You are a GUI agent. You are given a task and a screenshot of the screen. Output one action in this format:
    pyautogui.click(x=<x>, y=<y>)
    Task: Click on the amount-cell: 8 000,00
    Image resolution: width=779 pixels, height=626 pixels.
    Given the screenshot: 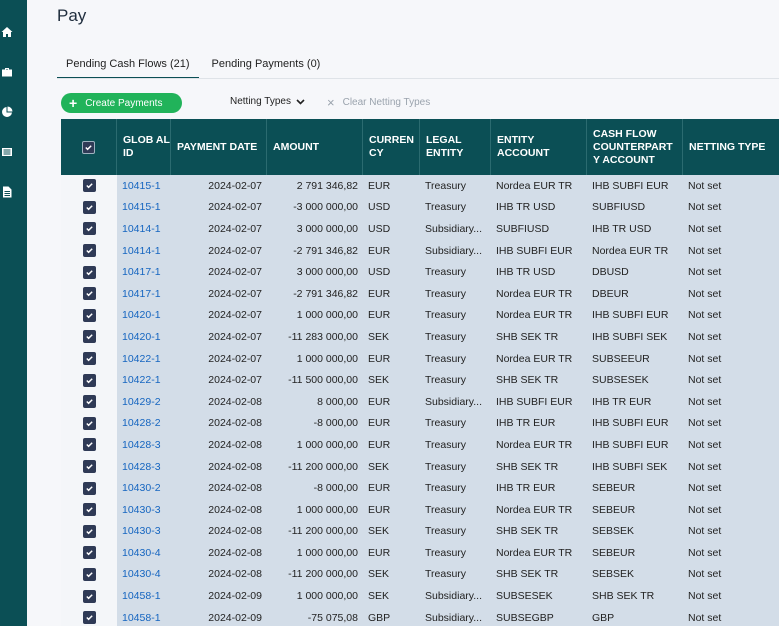 What is the action you would take?
    pyautogui.click(x=337, y=401)
    